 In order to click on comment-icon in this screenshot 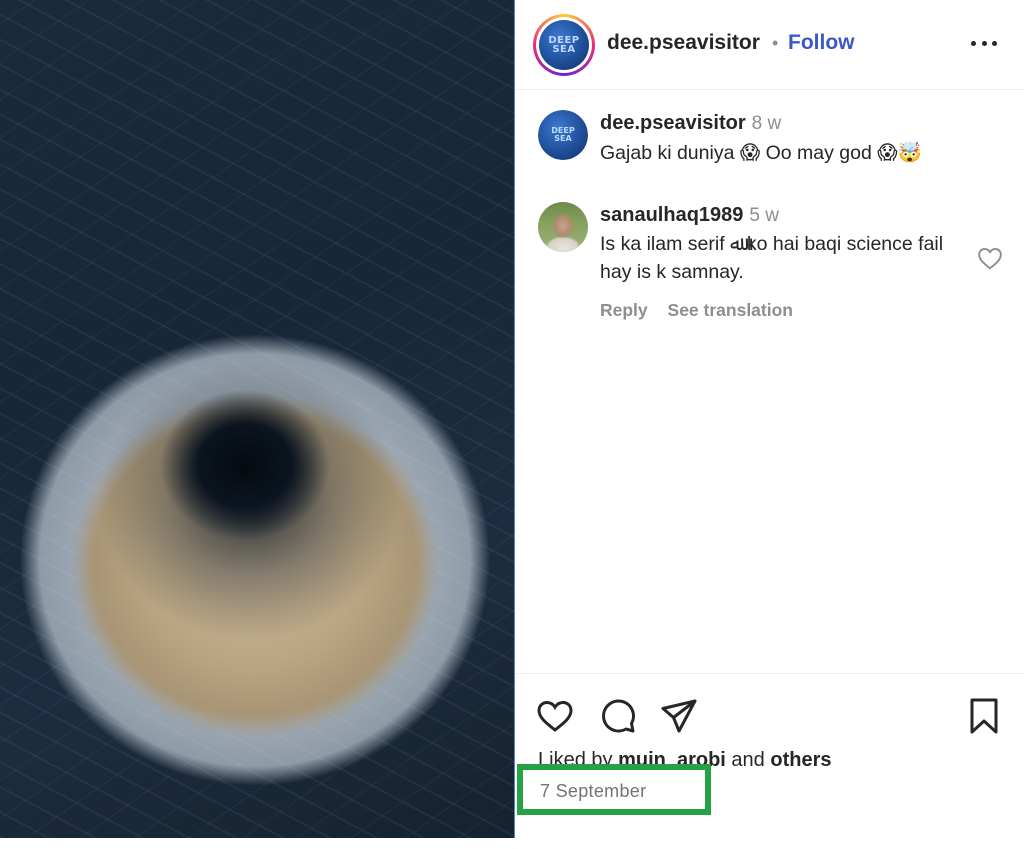, I will do `click(618, 716)`.